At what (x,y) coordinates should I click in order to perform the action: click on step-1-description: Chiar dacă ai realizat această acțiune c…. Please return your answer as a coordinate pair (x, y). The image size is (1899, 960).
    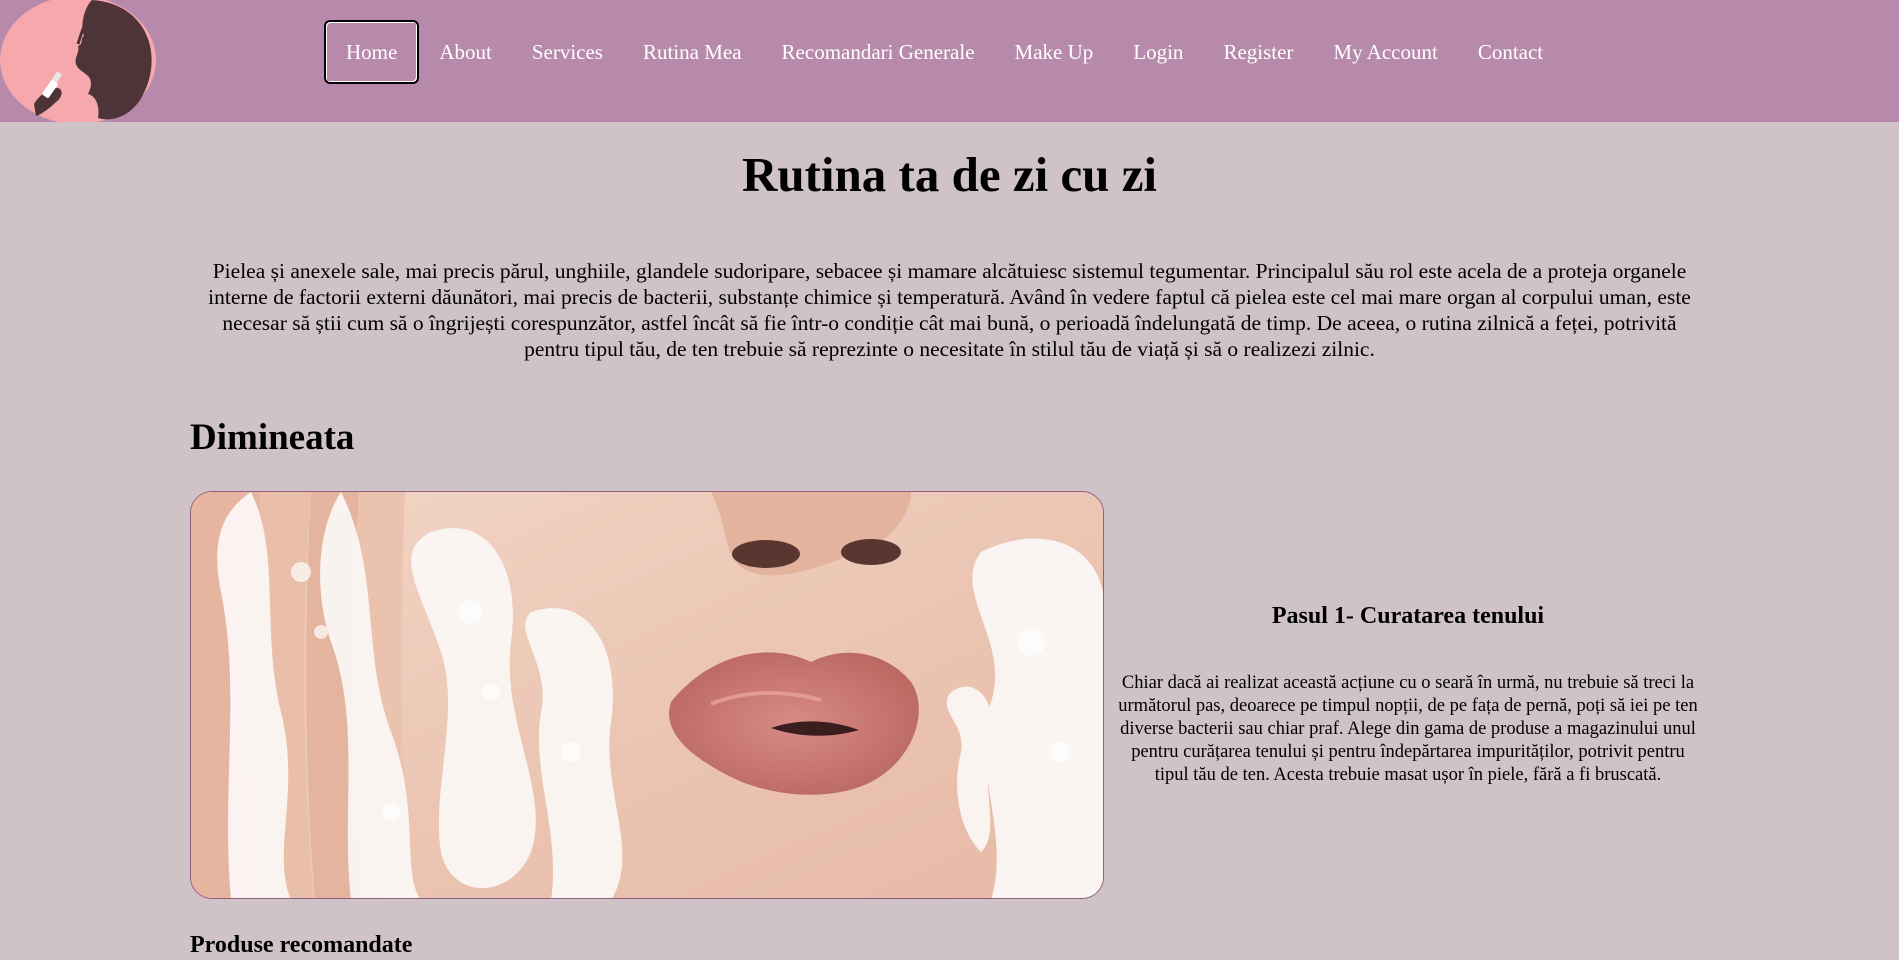
    Looking at the image, I should click on (1408, 729).